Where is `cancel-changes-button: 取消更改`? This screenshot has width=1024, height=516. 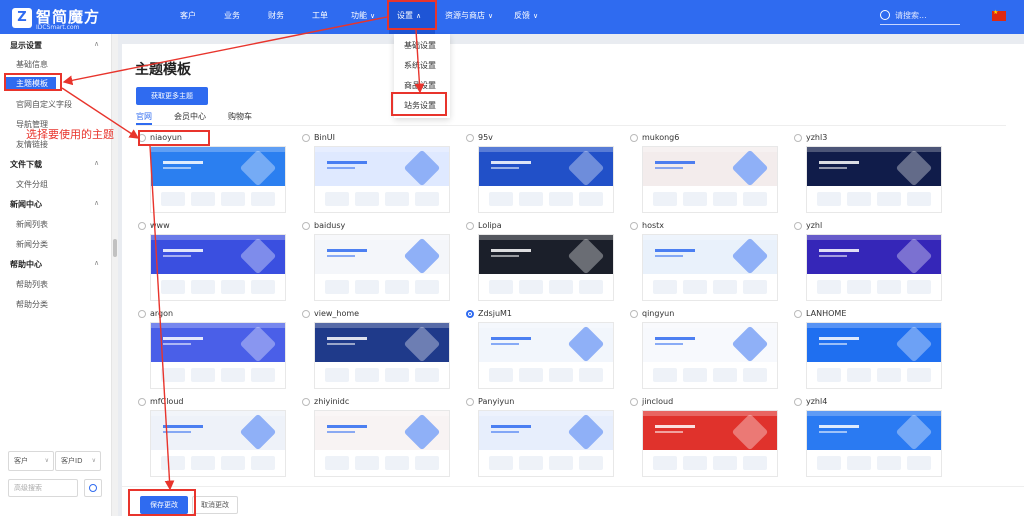
cancel-changes-button: 取消更改 is located at coordinates (215, 505).